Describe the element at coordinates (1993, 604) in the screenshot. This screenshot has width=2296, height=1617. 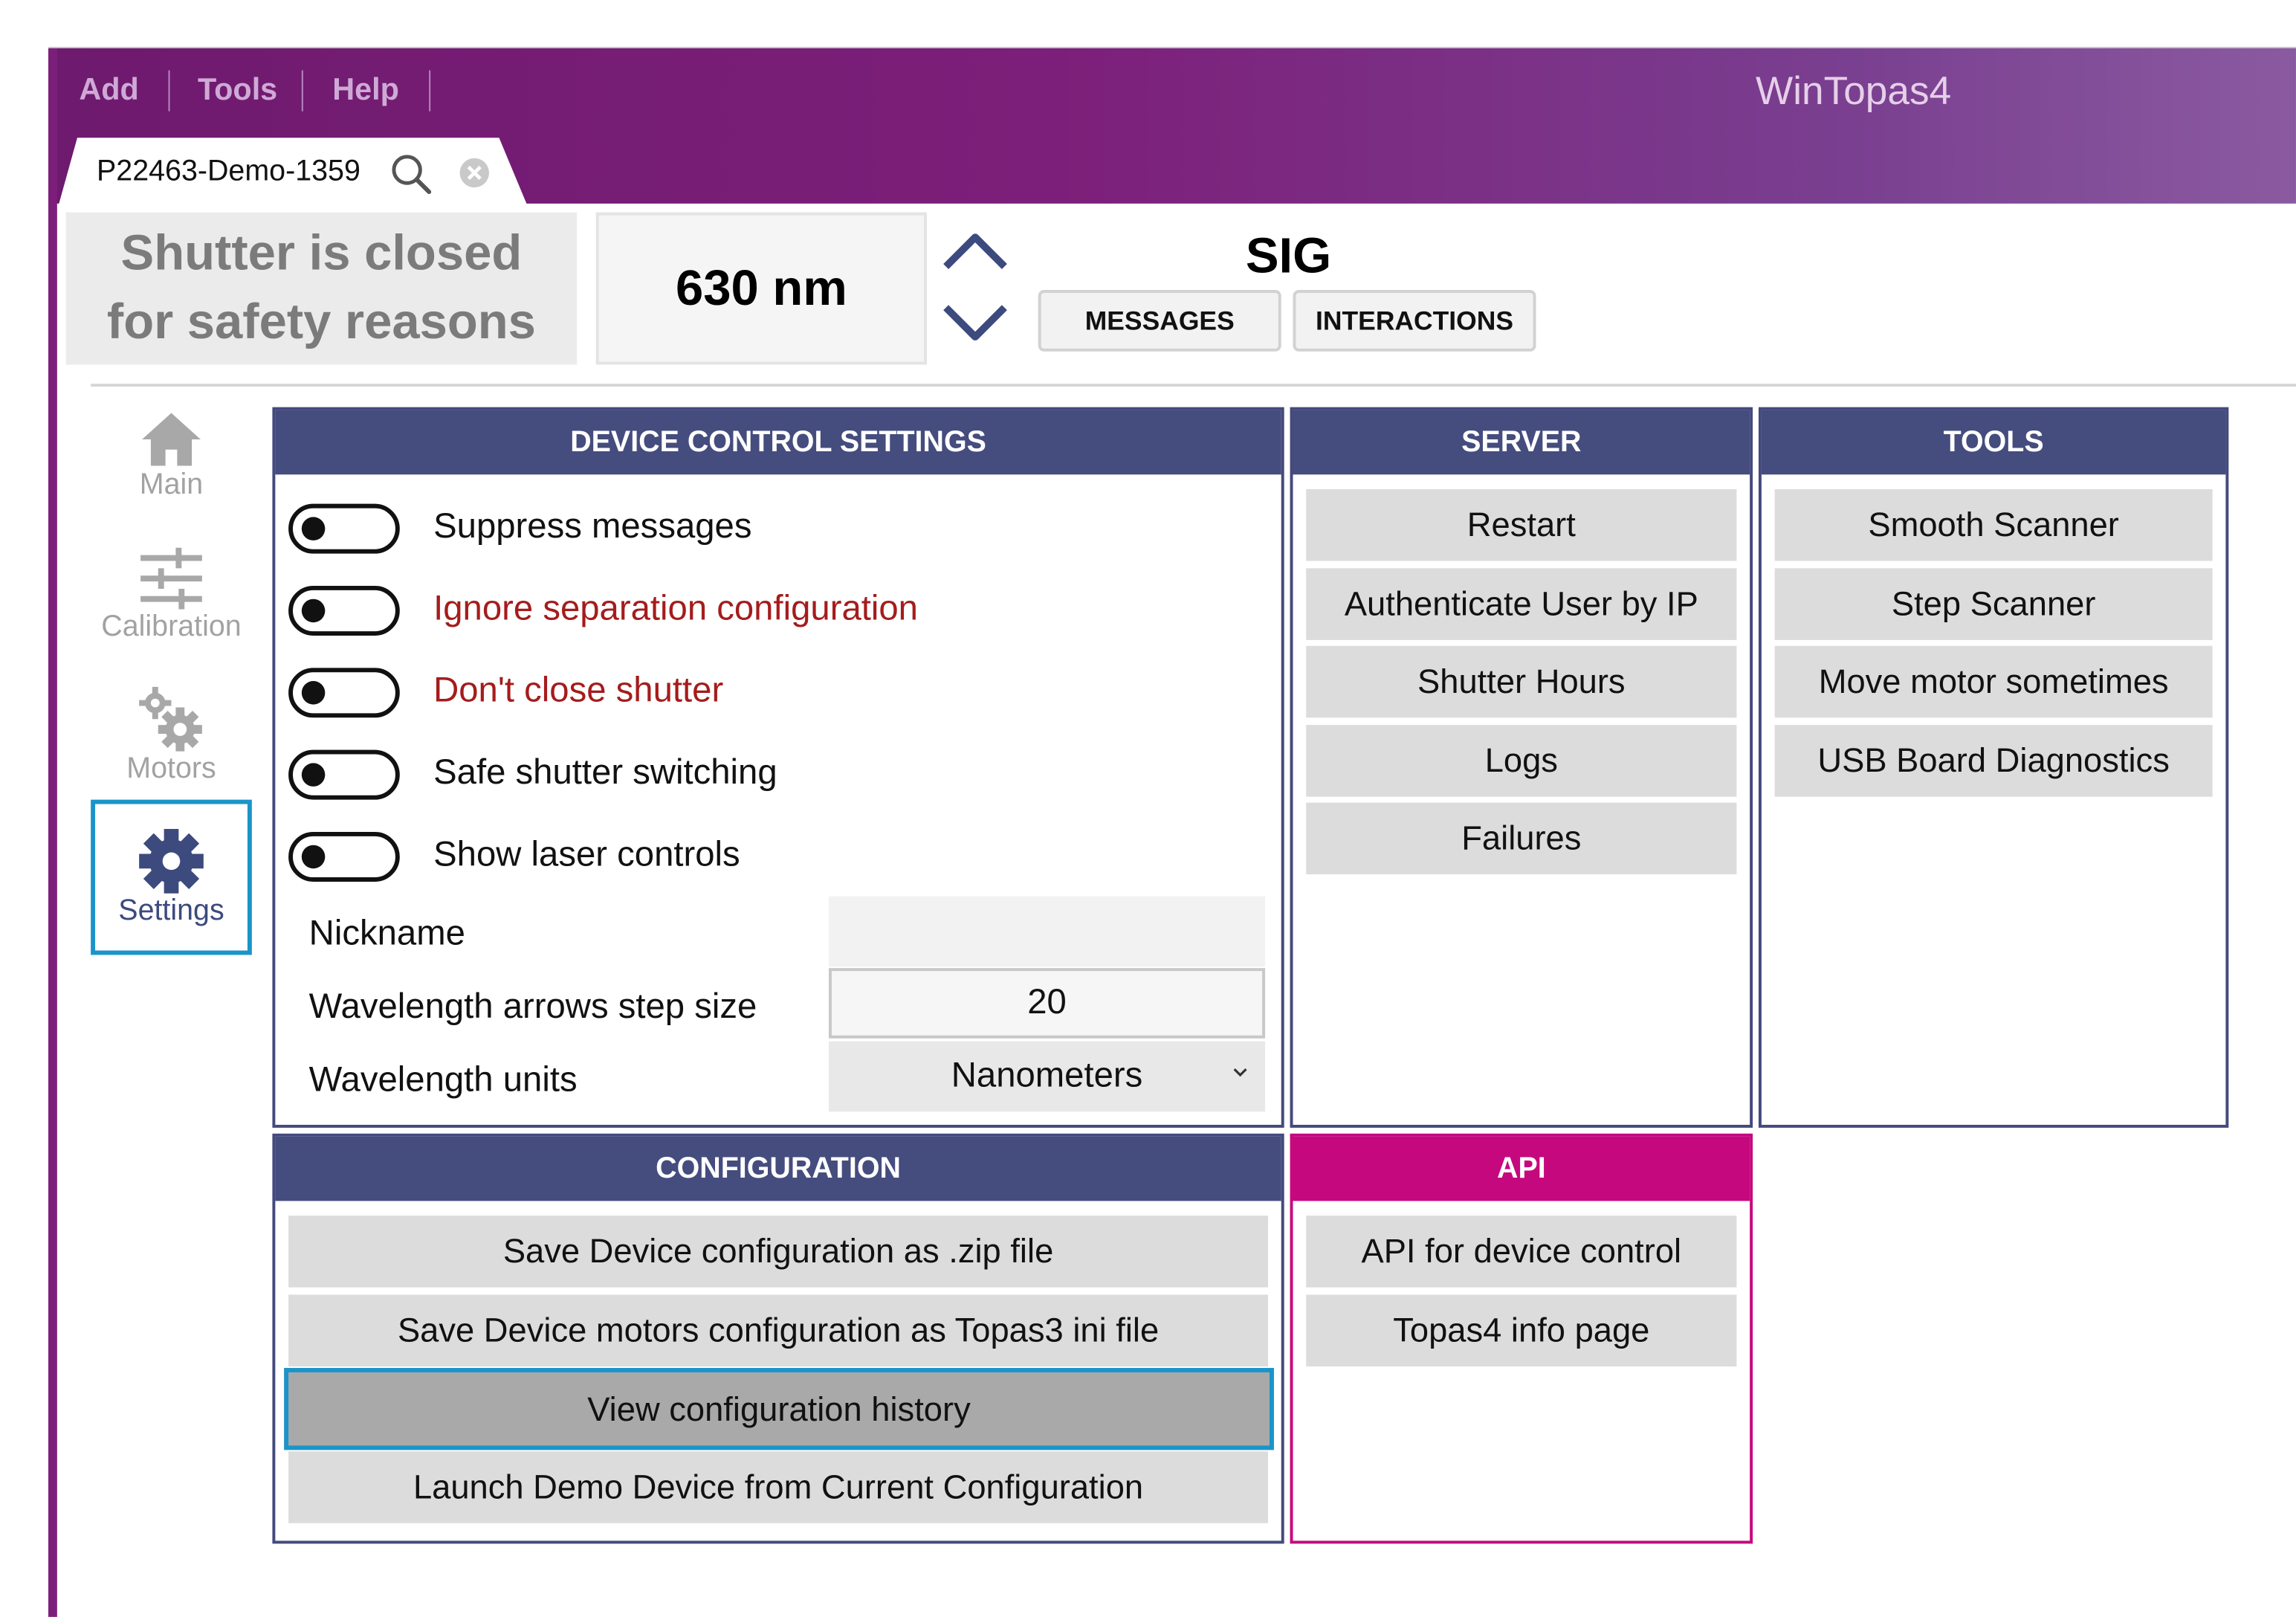
I see `step-scanner-button: Step Scanner` at that location.